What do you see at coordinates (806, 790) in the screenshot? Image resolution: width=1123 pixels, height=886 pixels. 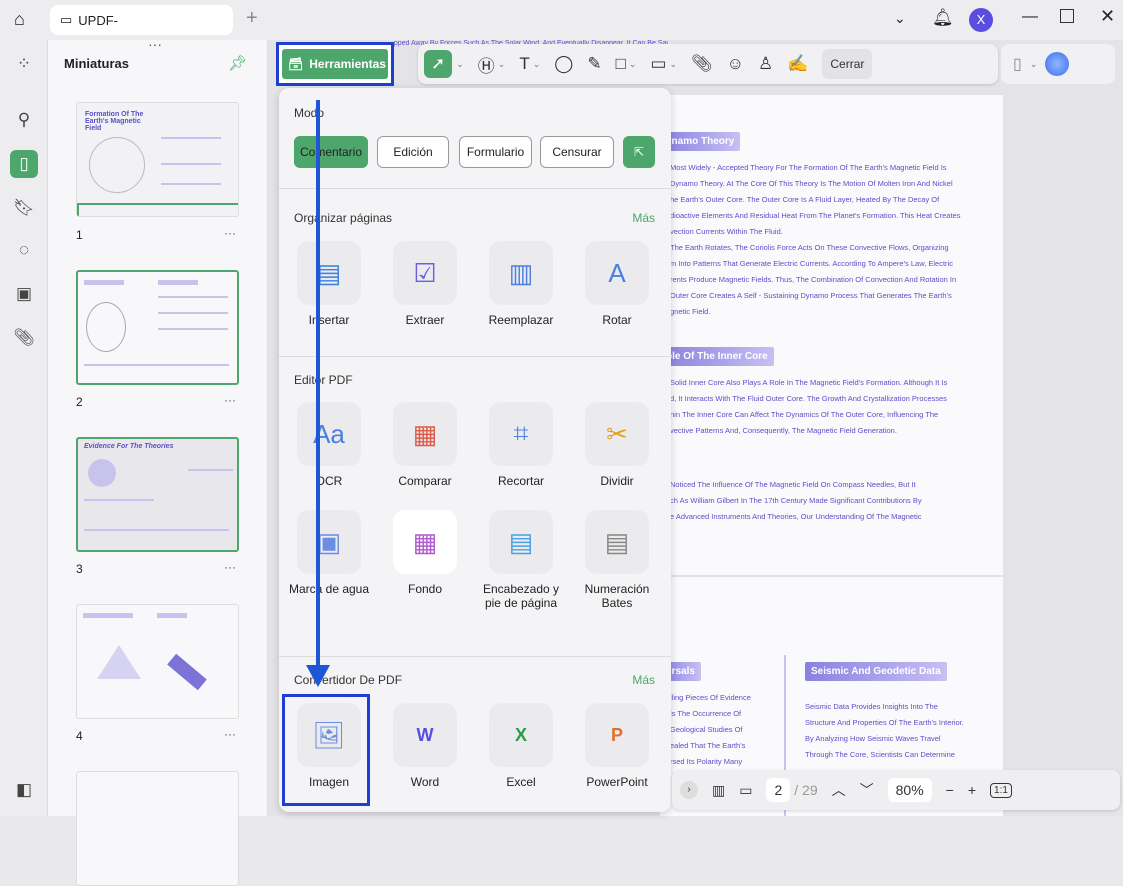 I see `page-total: / 29` at bounding box center [806, 790].